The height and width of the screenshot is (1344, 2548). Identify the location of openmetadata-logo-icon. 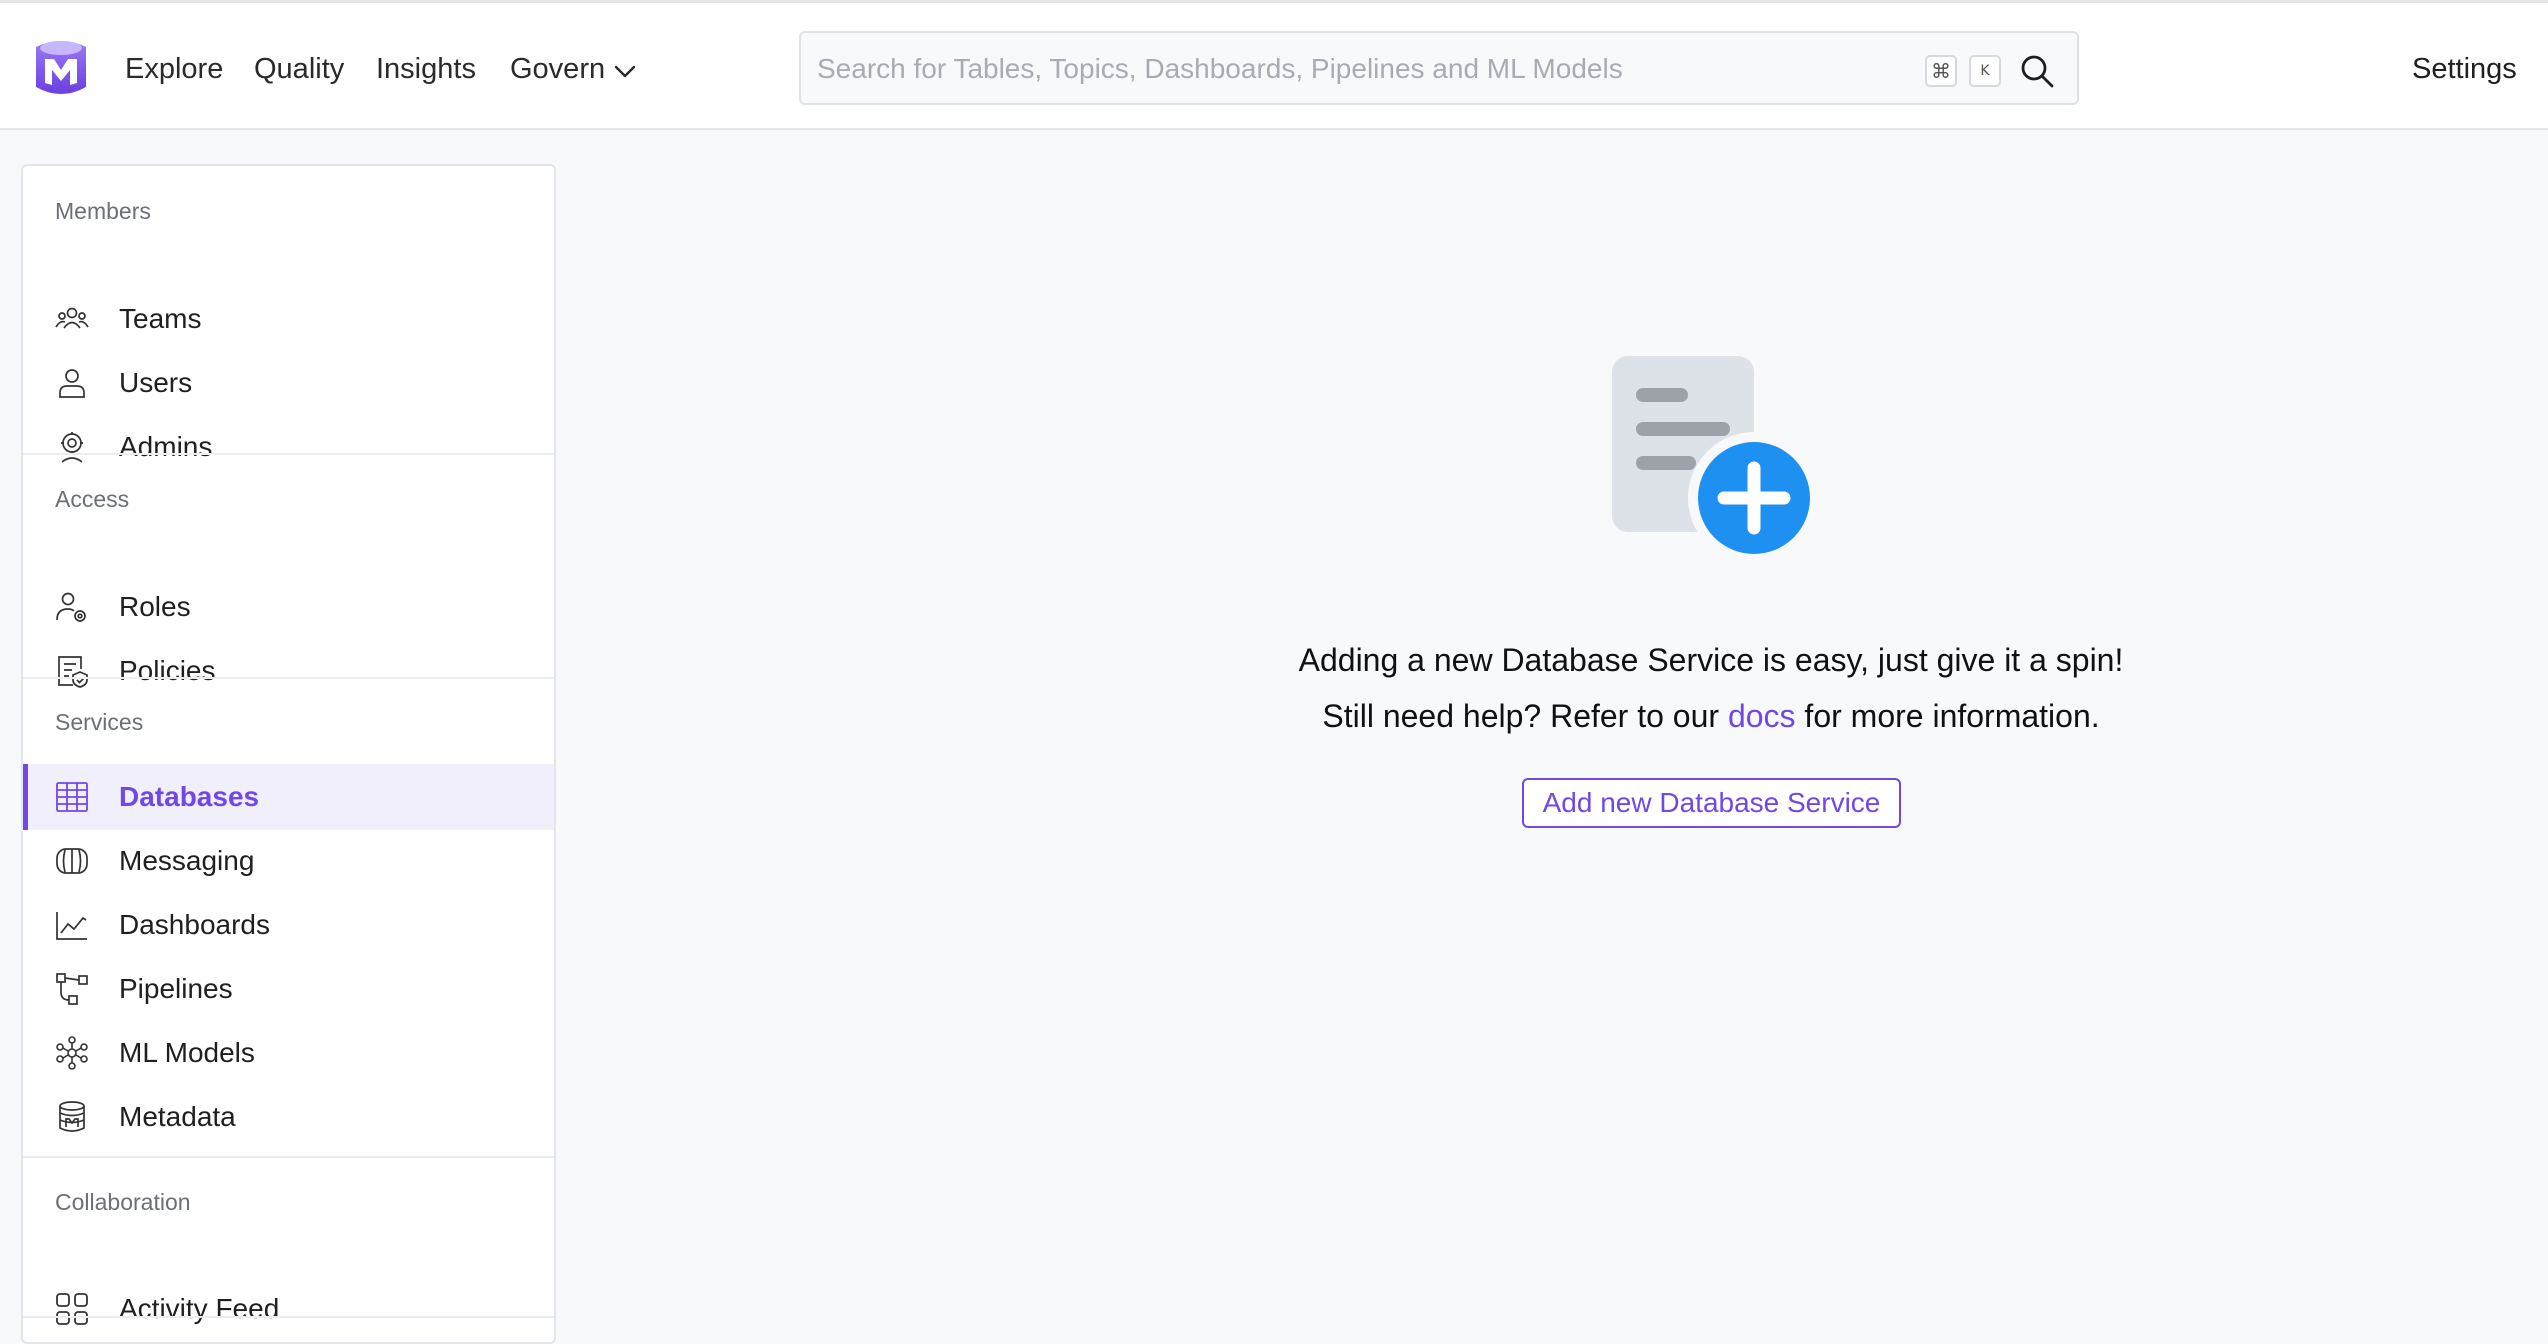
(61, 68).